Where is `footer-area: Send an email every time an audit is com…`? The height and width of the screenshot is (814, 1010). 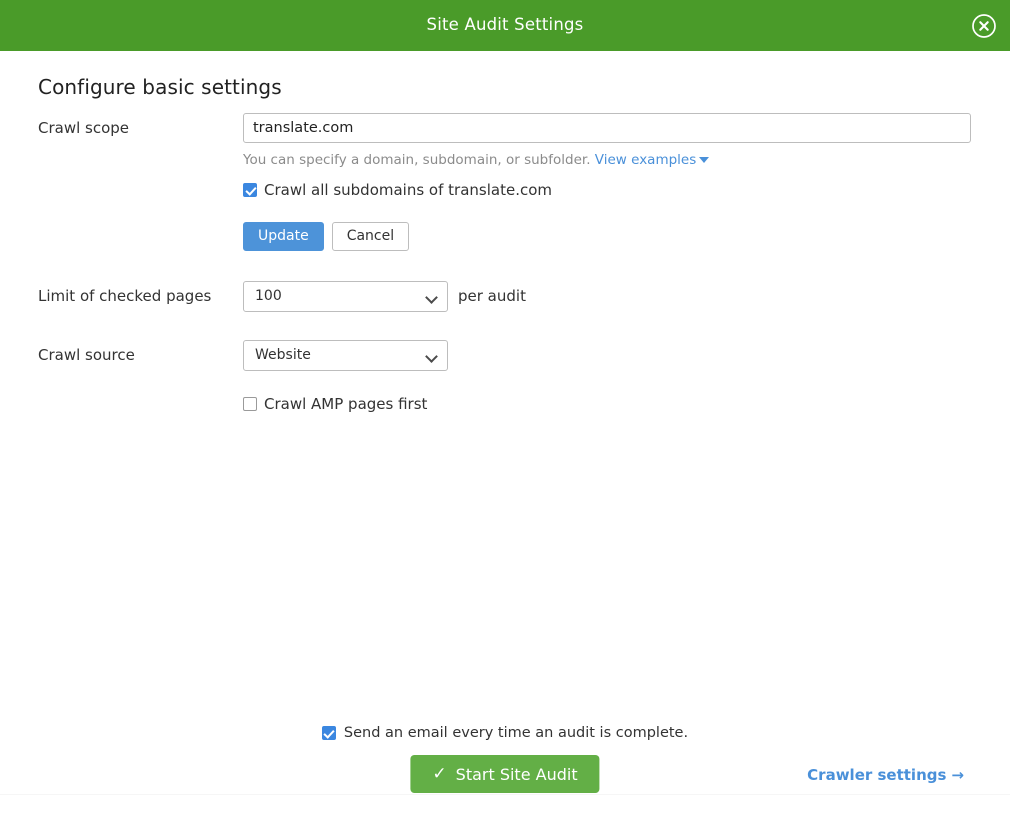
footer-area: Send an email every time an audit is com… is located at coordinates (505, 760).